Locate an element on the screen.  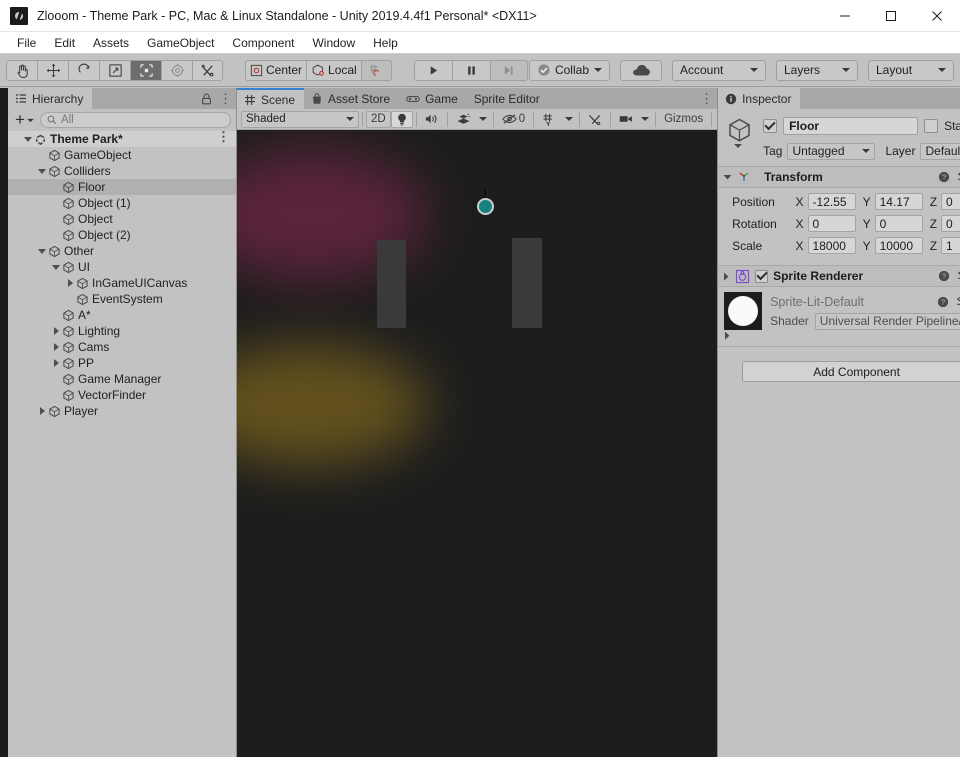
grid-snap-button is located at coordinates (376, 70).